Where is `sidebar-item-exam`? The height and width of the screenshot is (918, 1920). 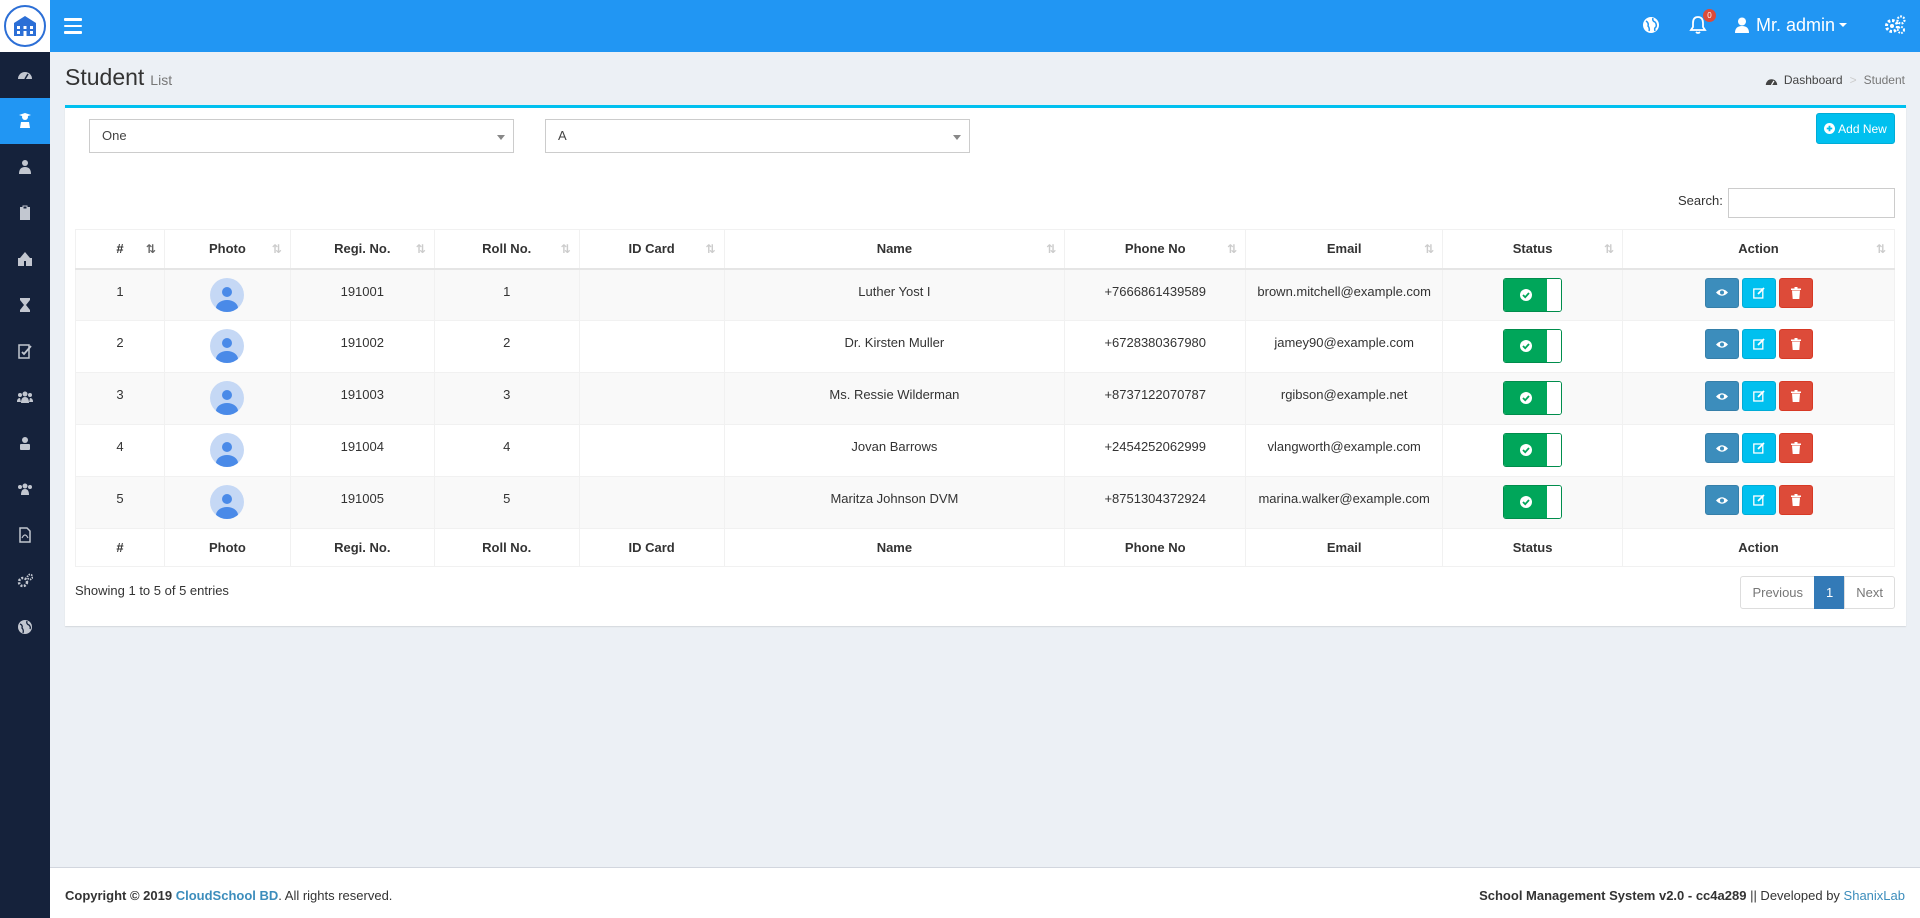 sidebar-item-exam is located at coordinates (25, 351).